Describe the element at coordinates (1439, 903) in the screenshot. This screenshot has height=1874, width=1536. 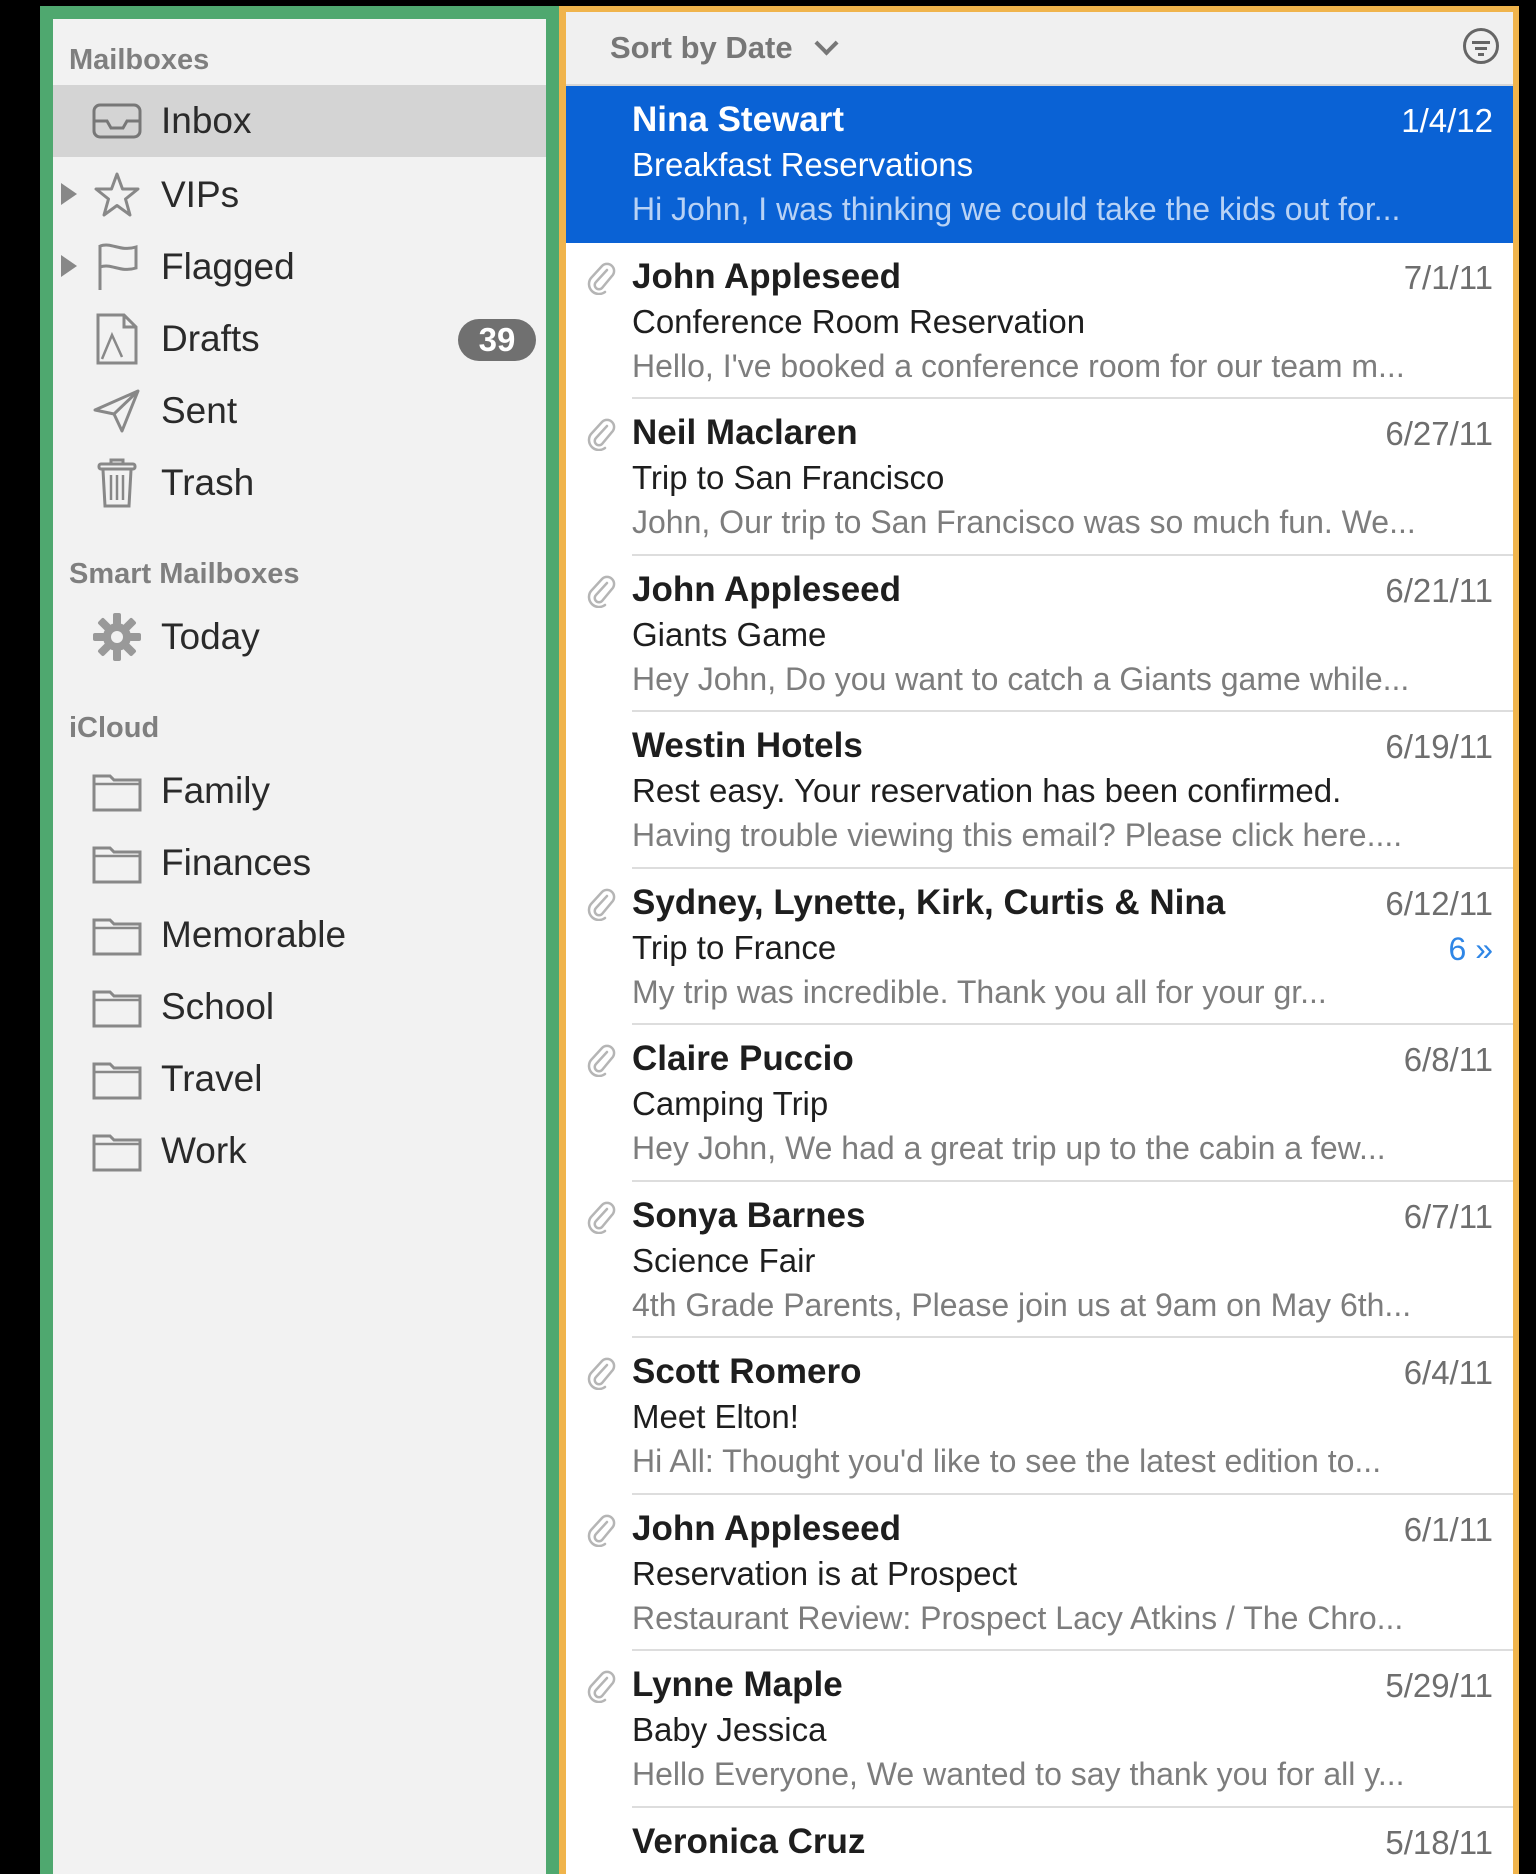
I see `message-date: 6/12/11` at that location.